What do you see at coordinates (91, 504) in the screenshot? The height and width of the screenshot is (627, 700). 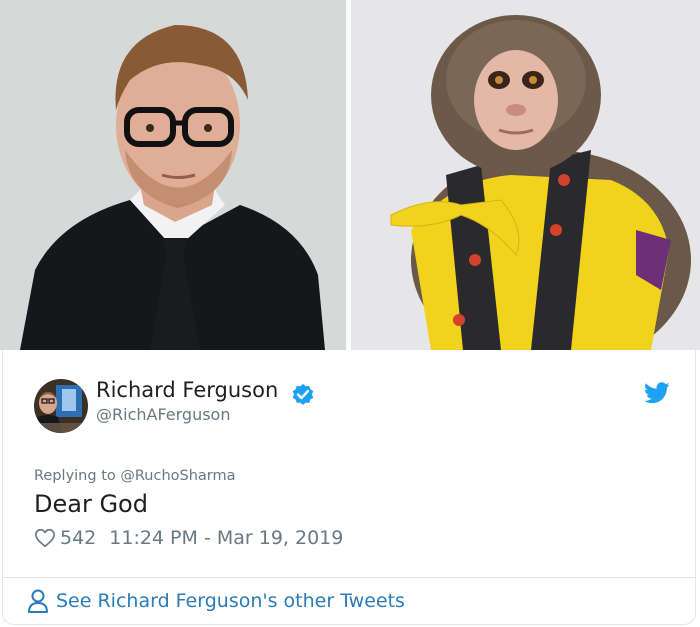 I see `tweet-text: Dear God` at bounding box center [91, 504].